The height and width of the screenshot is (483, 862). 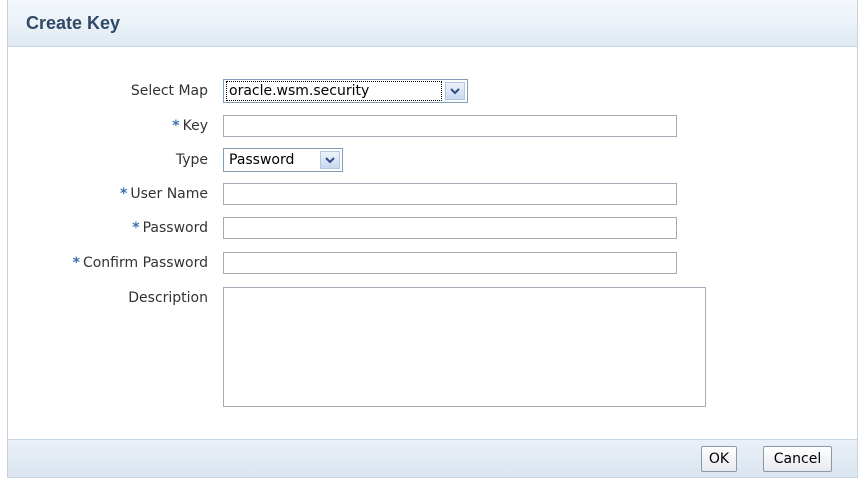 What do you see at coordinates (170, 228) in the screenshot?
I see `password-label: * Password` at bounding box center [170, 228].